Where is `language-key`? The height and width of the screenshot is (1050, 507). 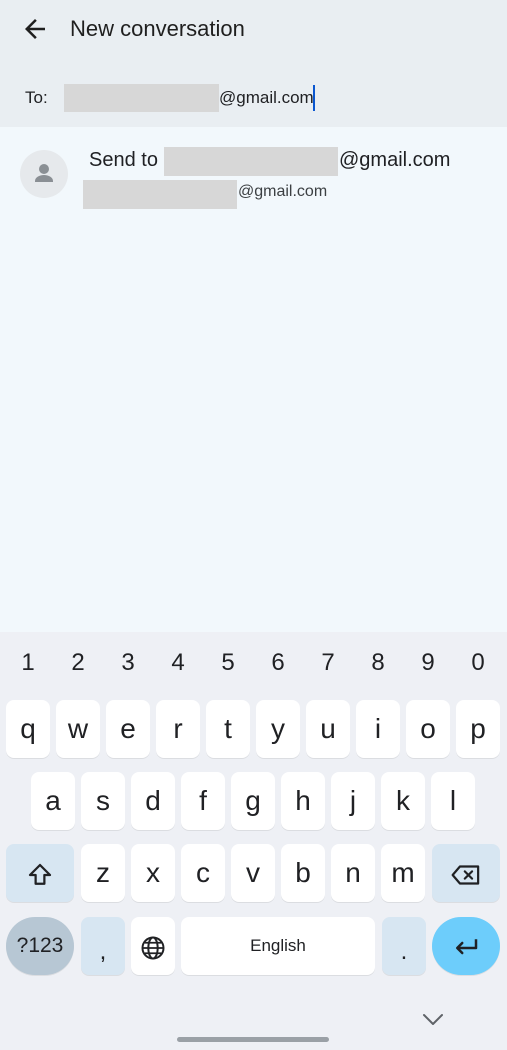 language-key is located at coordinates (153, 946).